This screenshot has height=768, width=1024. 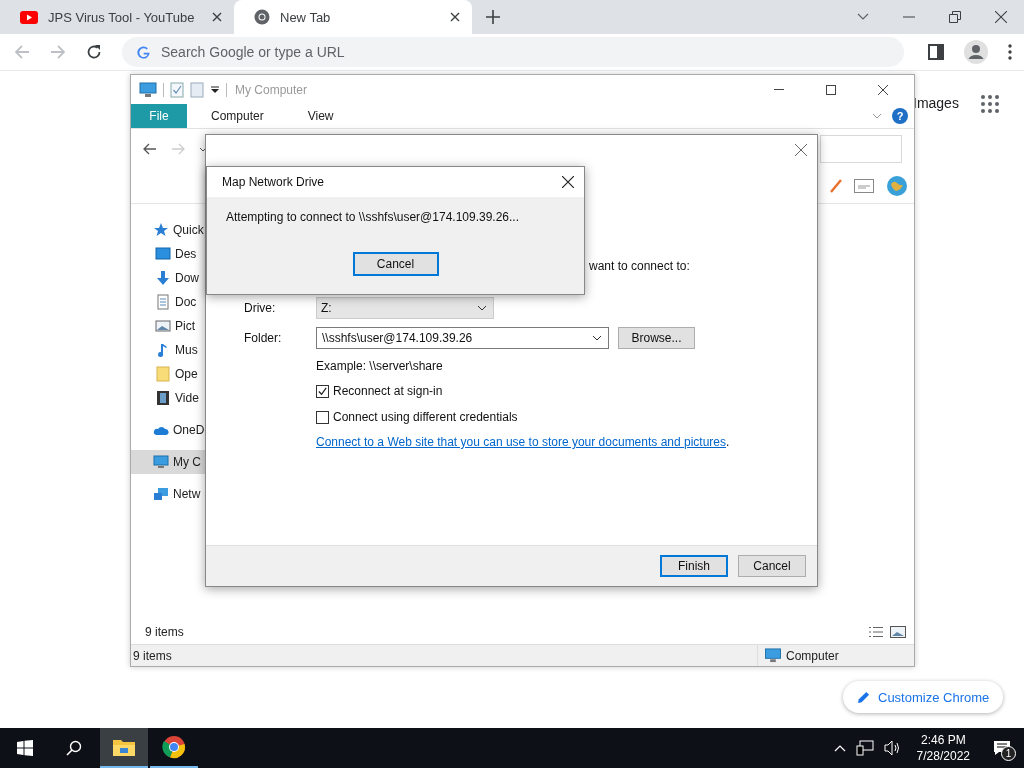 What do you see at coordinates (388, 391) in the screenshot?
I see `checkbox-label: Reconnect at sign-in` at bounding box center [388, 391].